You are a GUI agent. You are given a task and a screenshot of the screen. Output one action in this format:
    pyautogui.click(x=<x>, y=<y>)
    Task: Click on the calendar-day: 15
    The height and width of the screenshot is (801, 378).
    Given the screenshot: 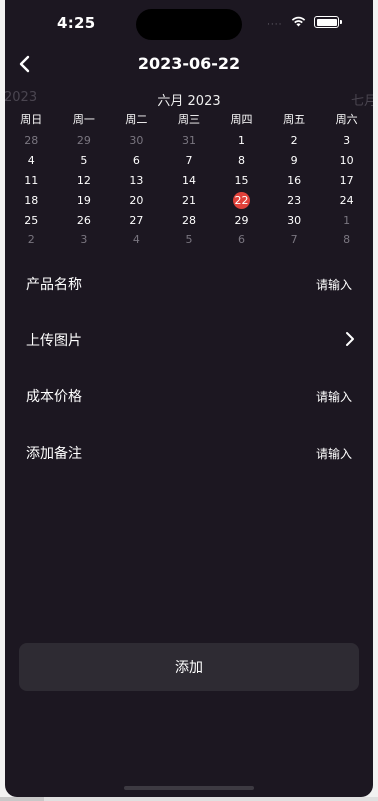 What is the action you would take?
    pyautogui.click(x=241, y=180)
    